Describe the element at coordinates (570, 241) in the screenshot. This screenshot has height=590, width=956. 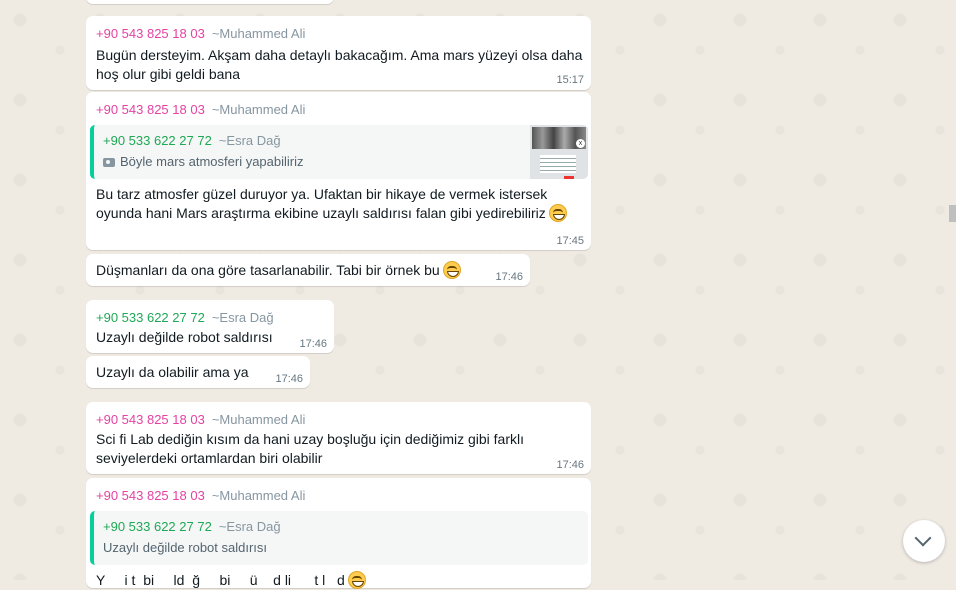
I see `message-time: 17:45` at that location.